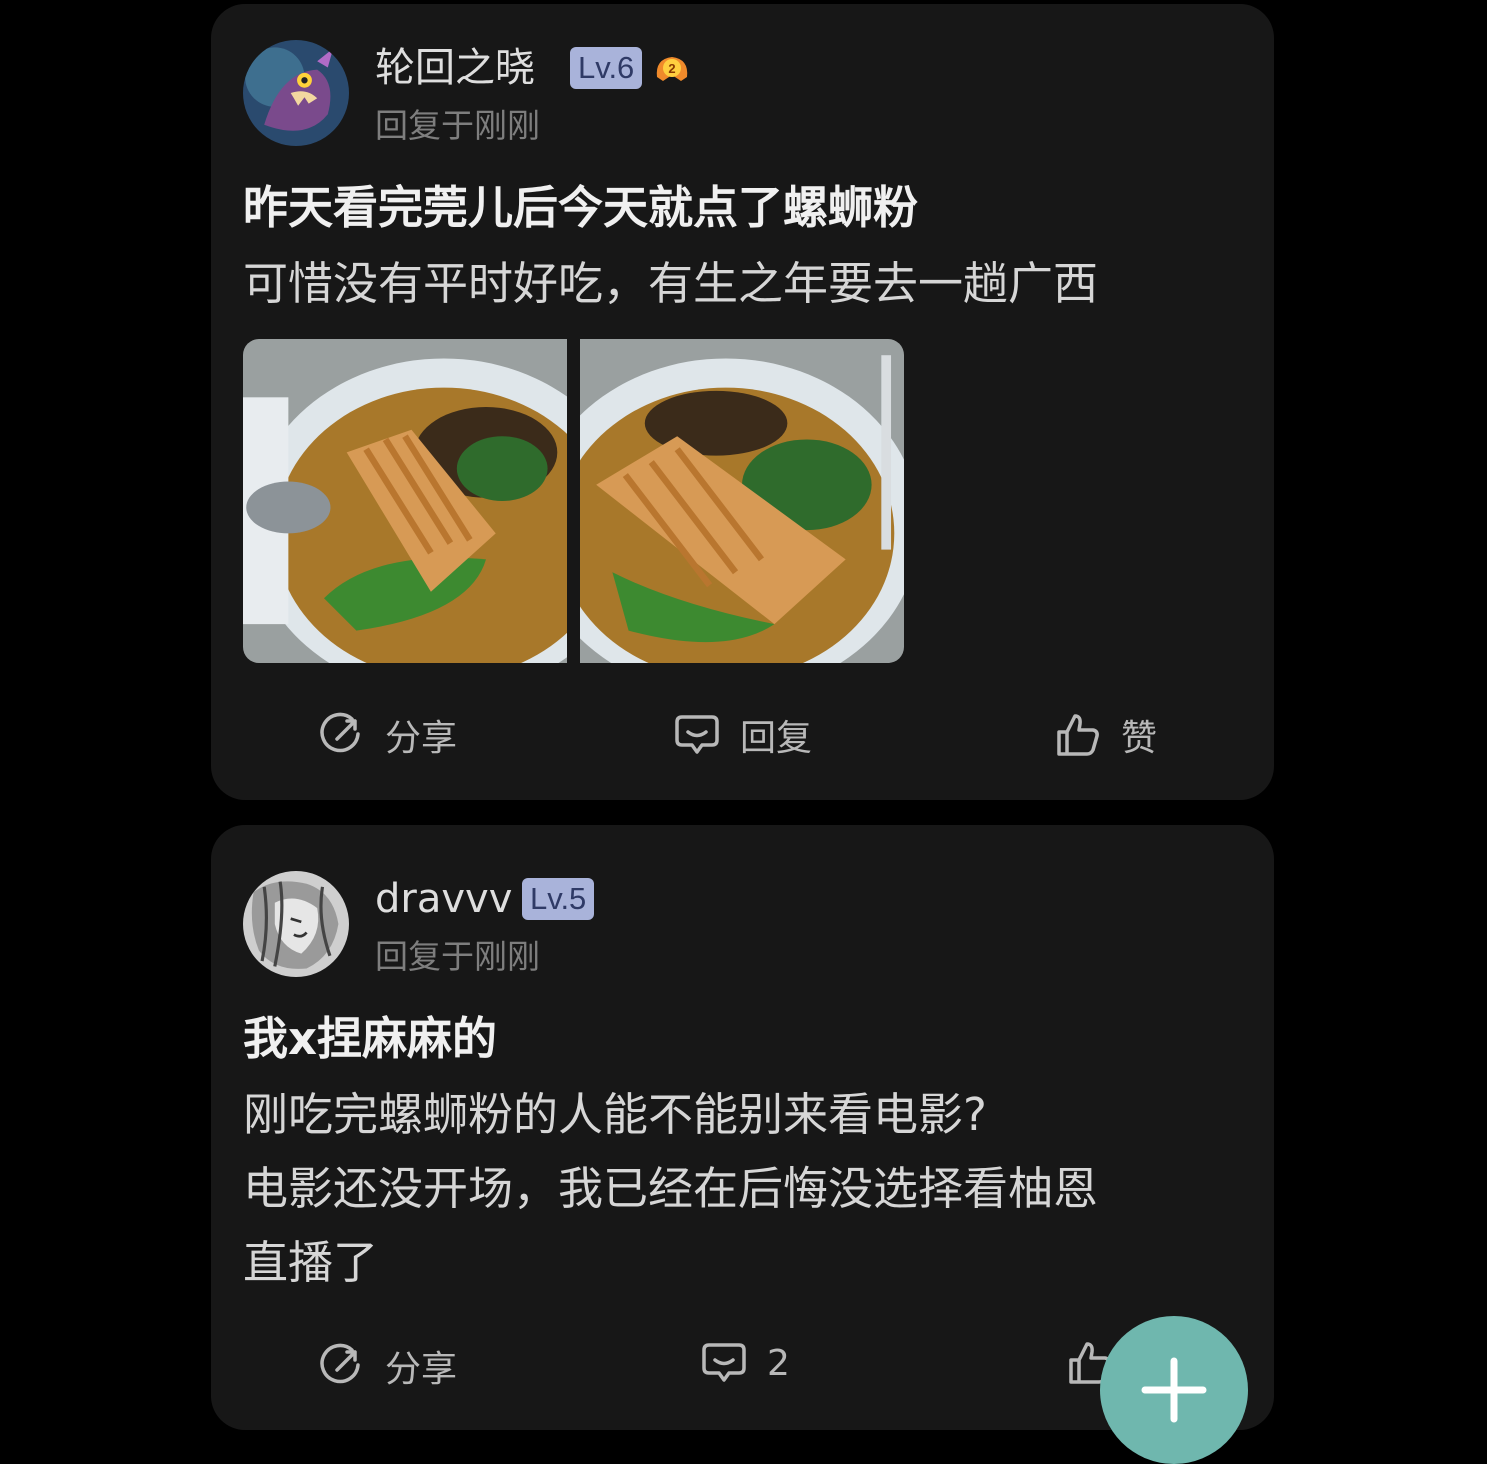  Describe the element at coordinates (581, 207) in the screenshot. I see `post-title: 昨天看完莞儿后今天就点了螺蛳粉` at that location.